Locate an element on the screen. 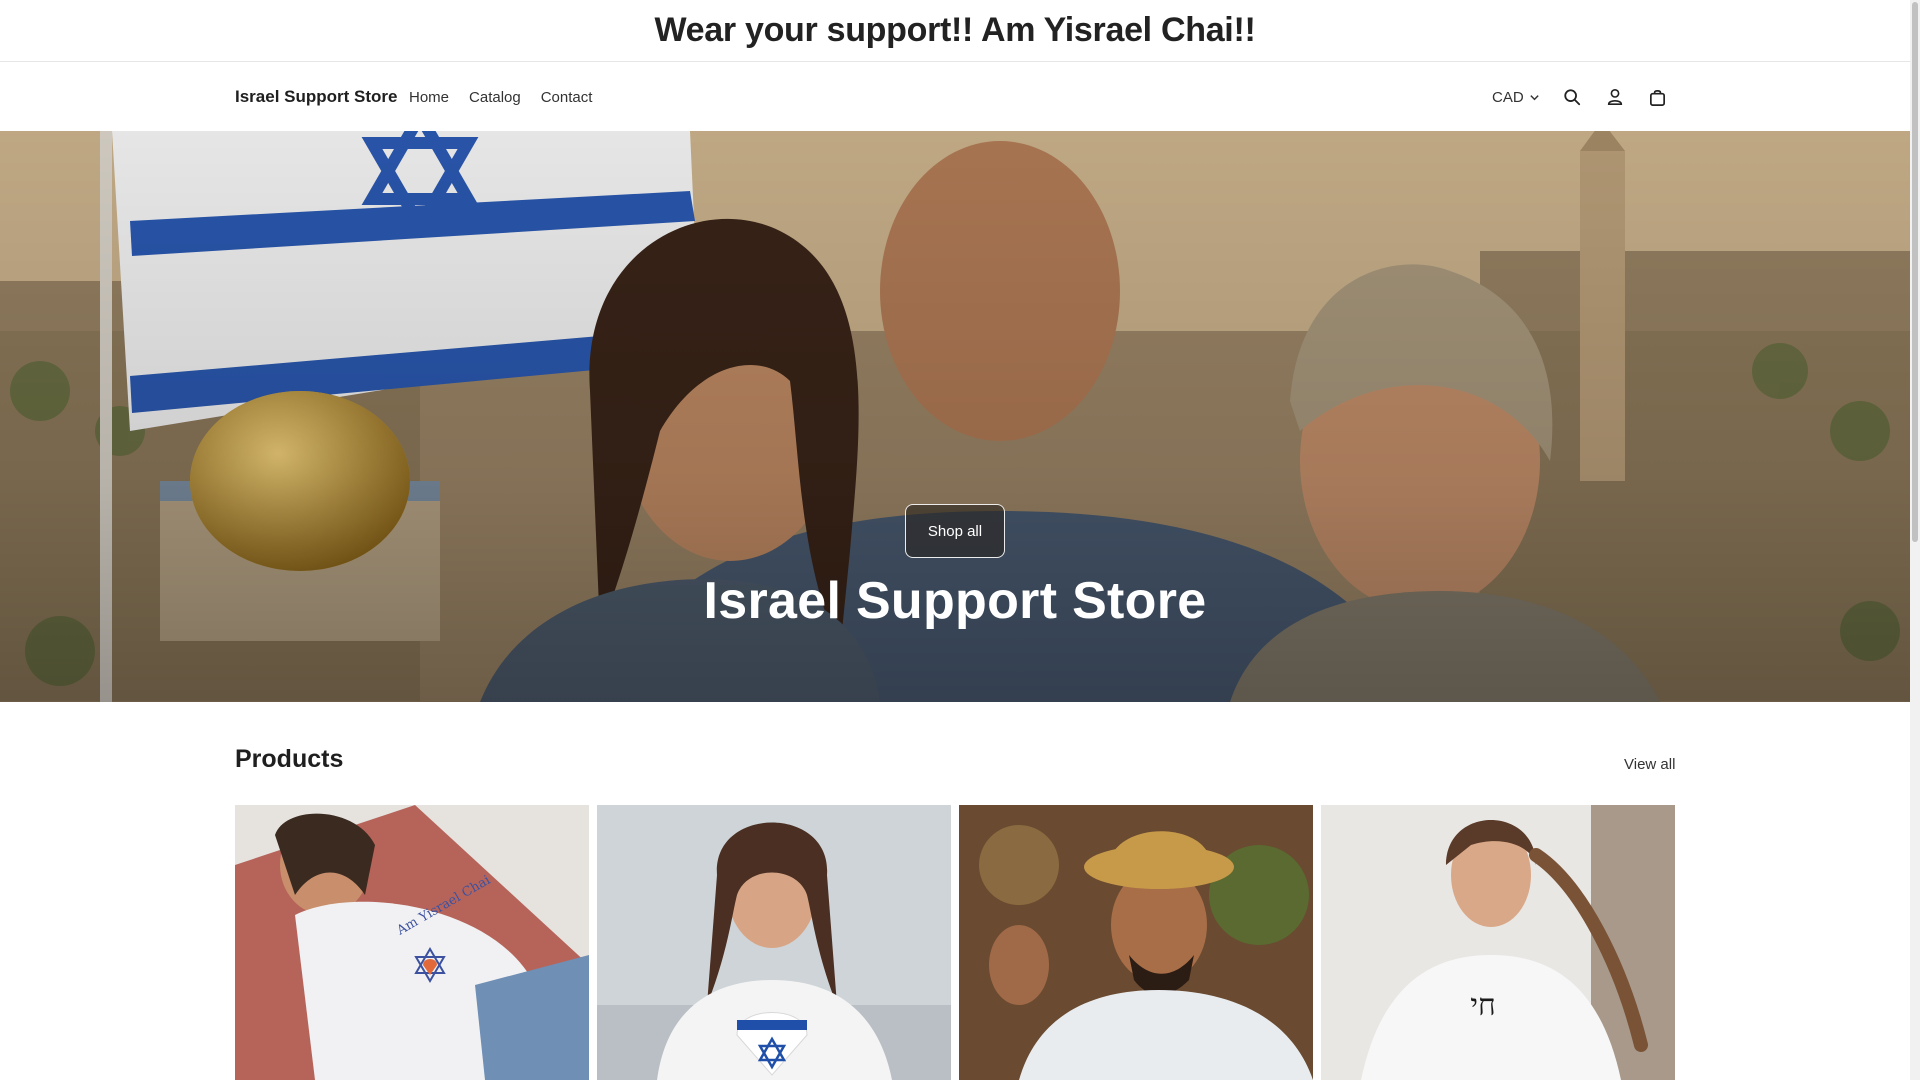 The image size is (1920, 1080). shop-all-button: Shop all is located at coordinates (955, 531).